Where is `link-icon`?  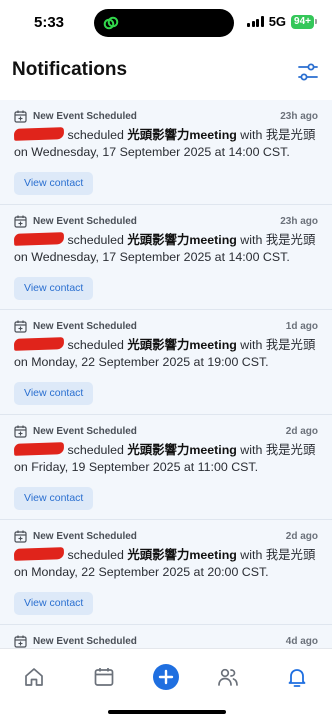 link-icon is located at coordinates (111, 23).